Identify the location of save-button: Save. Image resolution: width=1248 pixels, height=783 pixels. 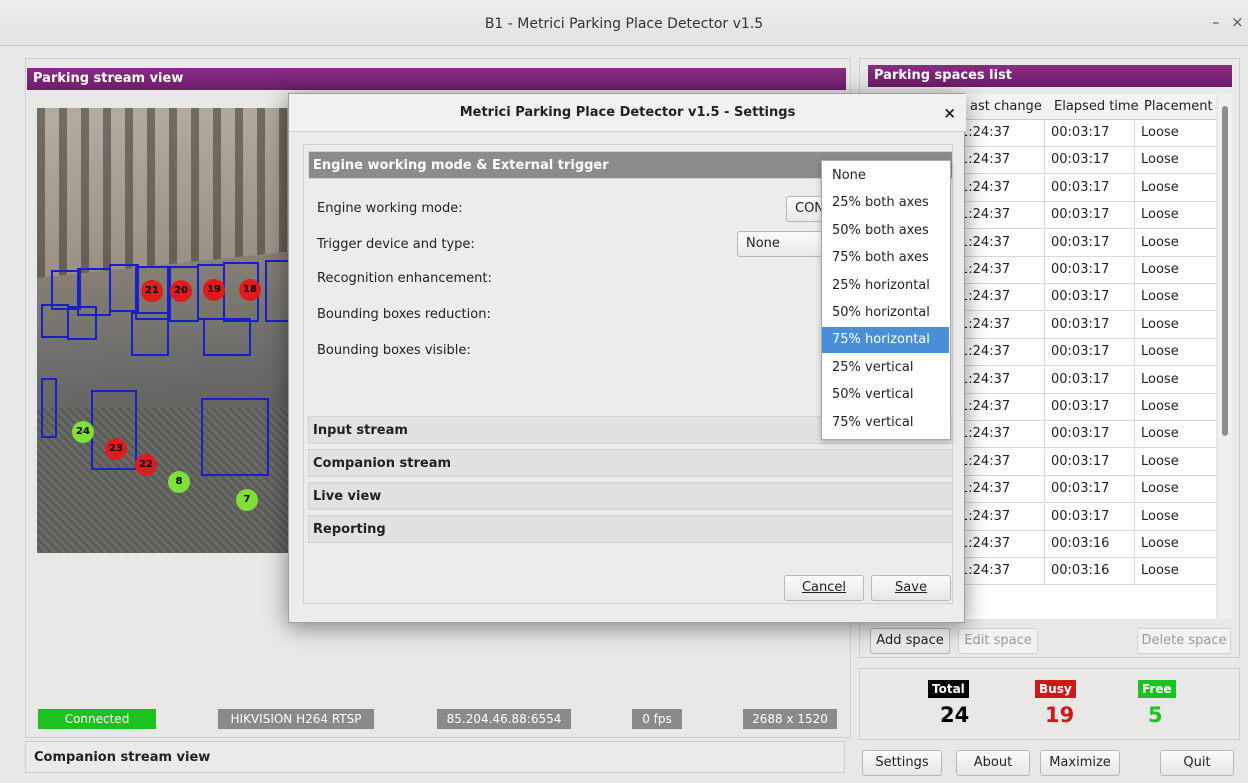
(911, 588).